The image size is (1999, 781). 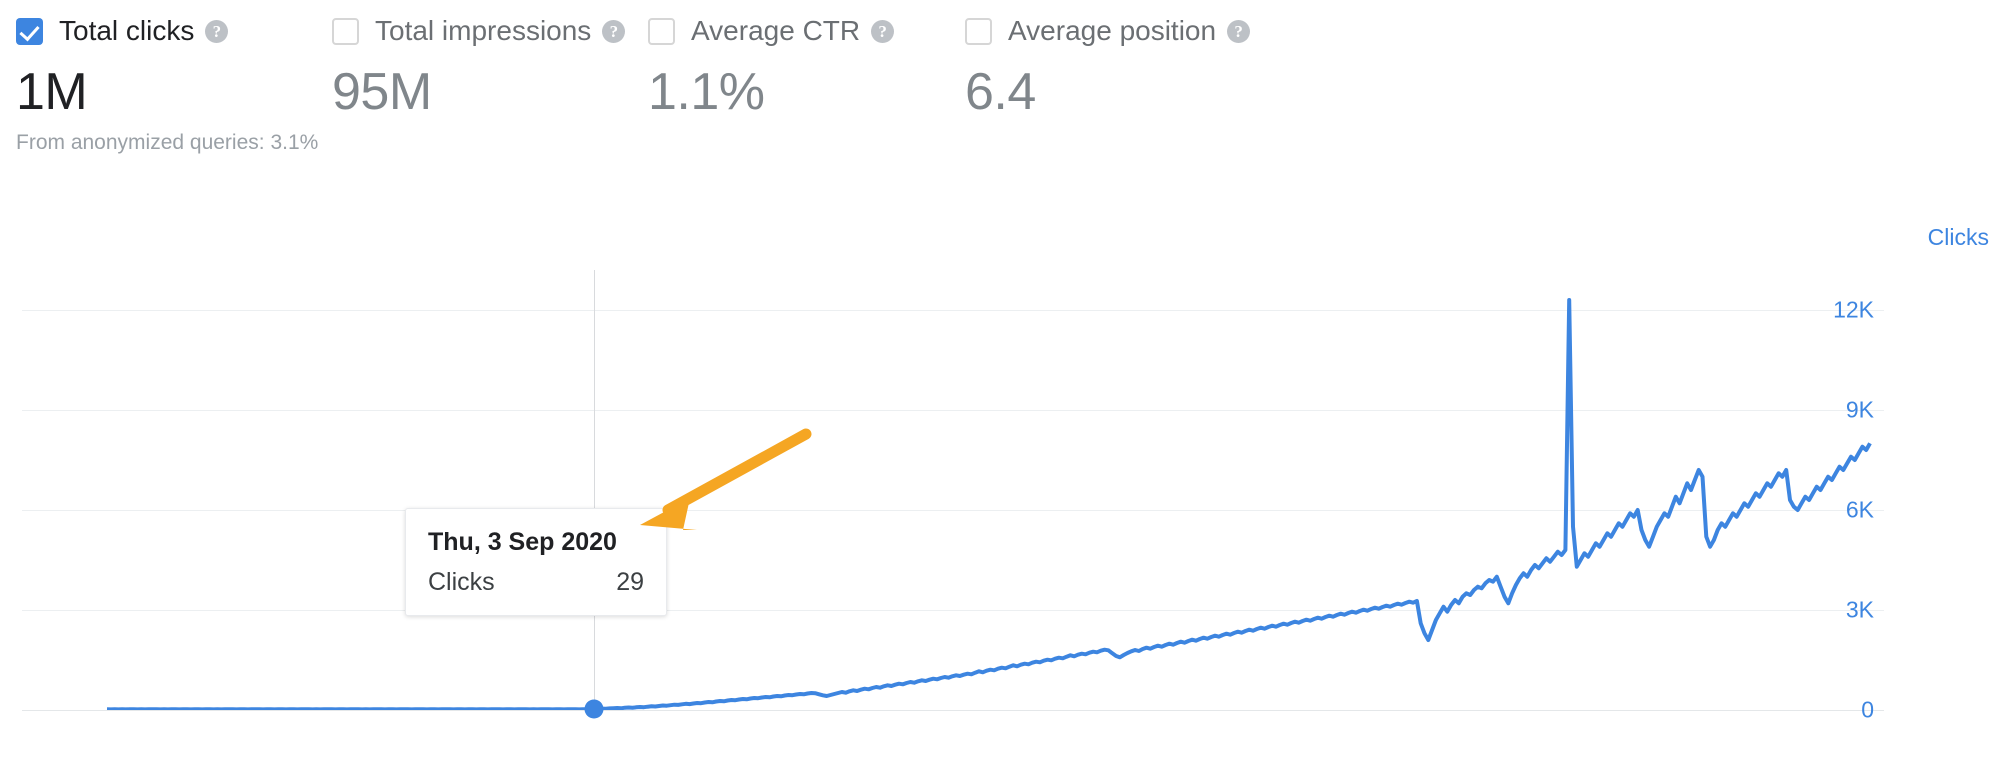 I want to click on checkbox-average-position, so click(x=978, y=31).